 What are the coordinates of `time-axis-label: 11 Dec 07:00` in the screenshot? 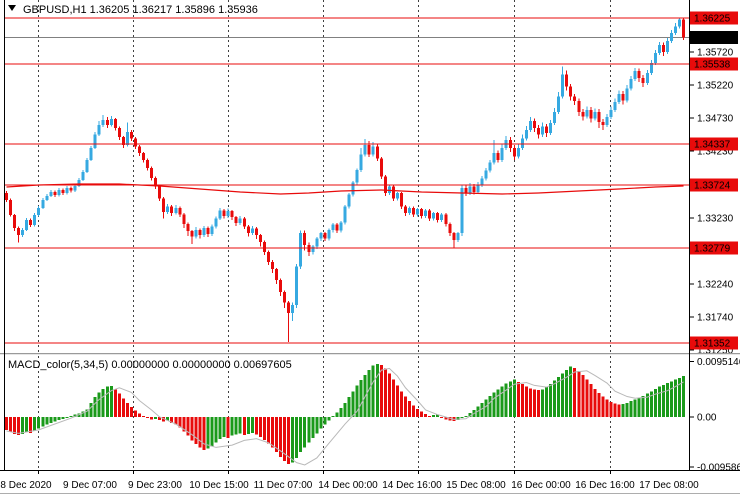 It's located at (283, 485).